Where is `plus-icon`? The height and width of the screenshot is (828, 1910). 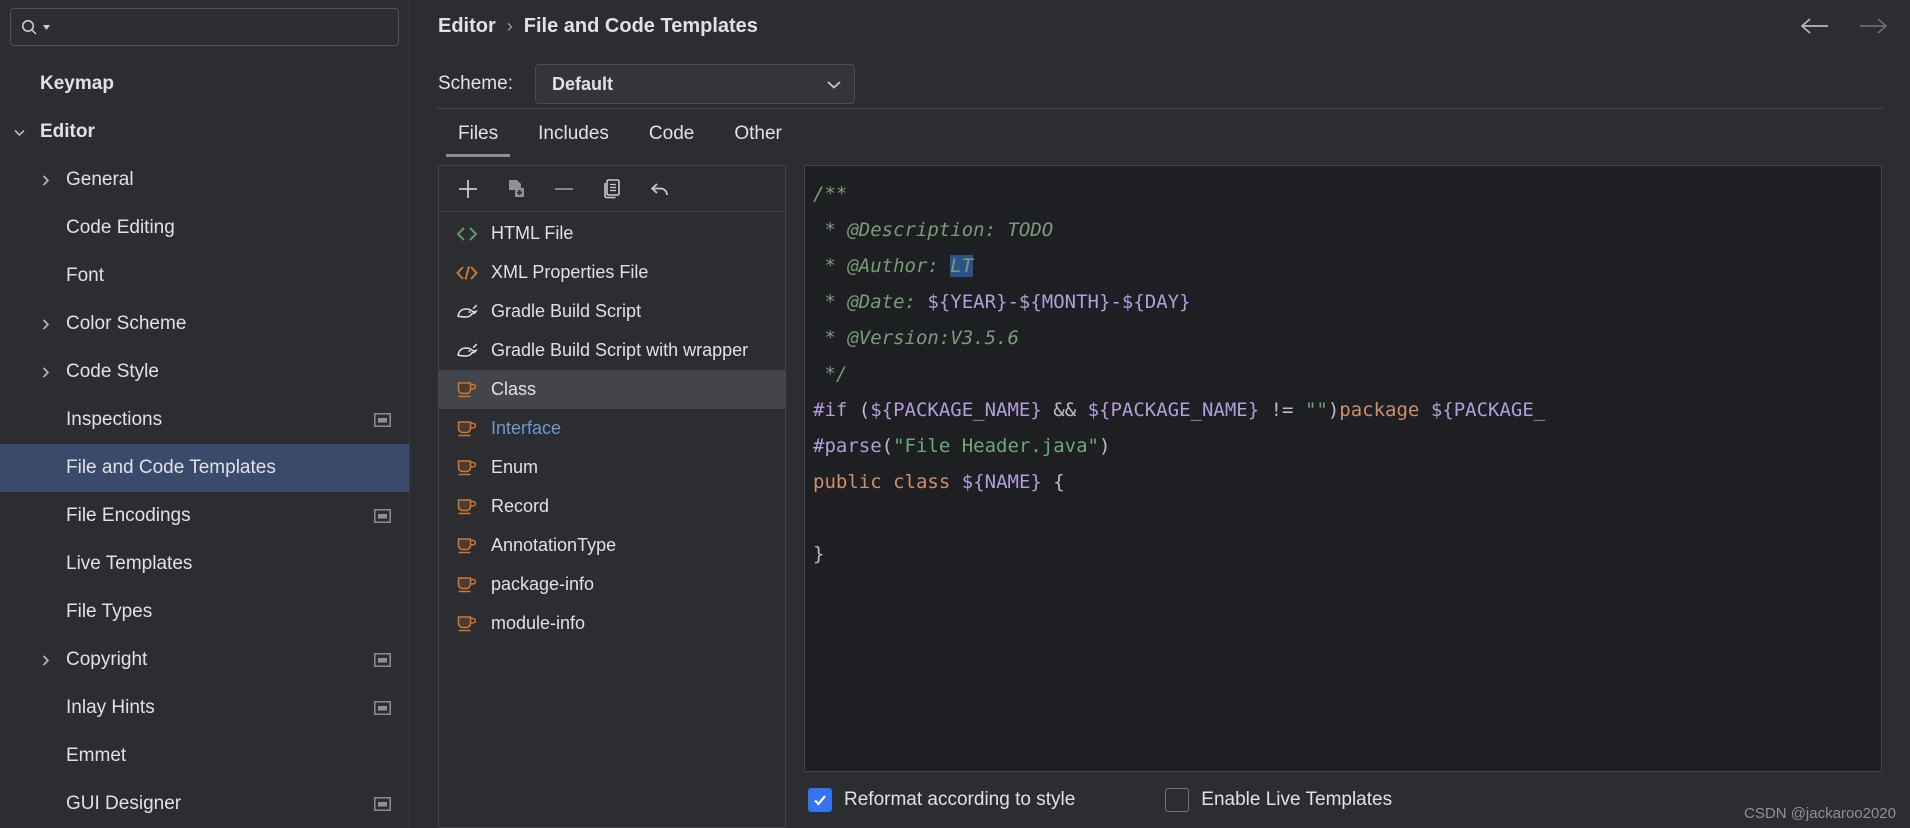 plus-icon is located at coordinates (468, 189).